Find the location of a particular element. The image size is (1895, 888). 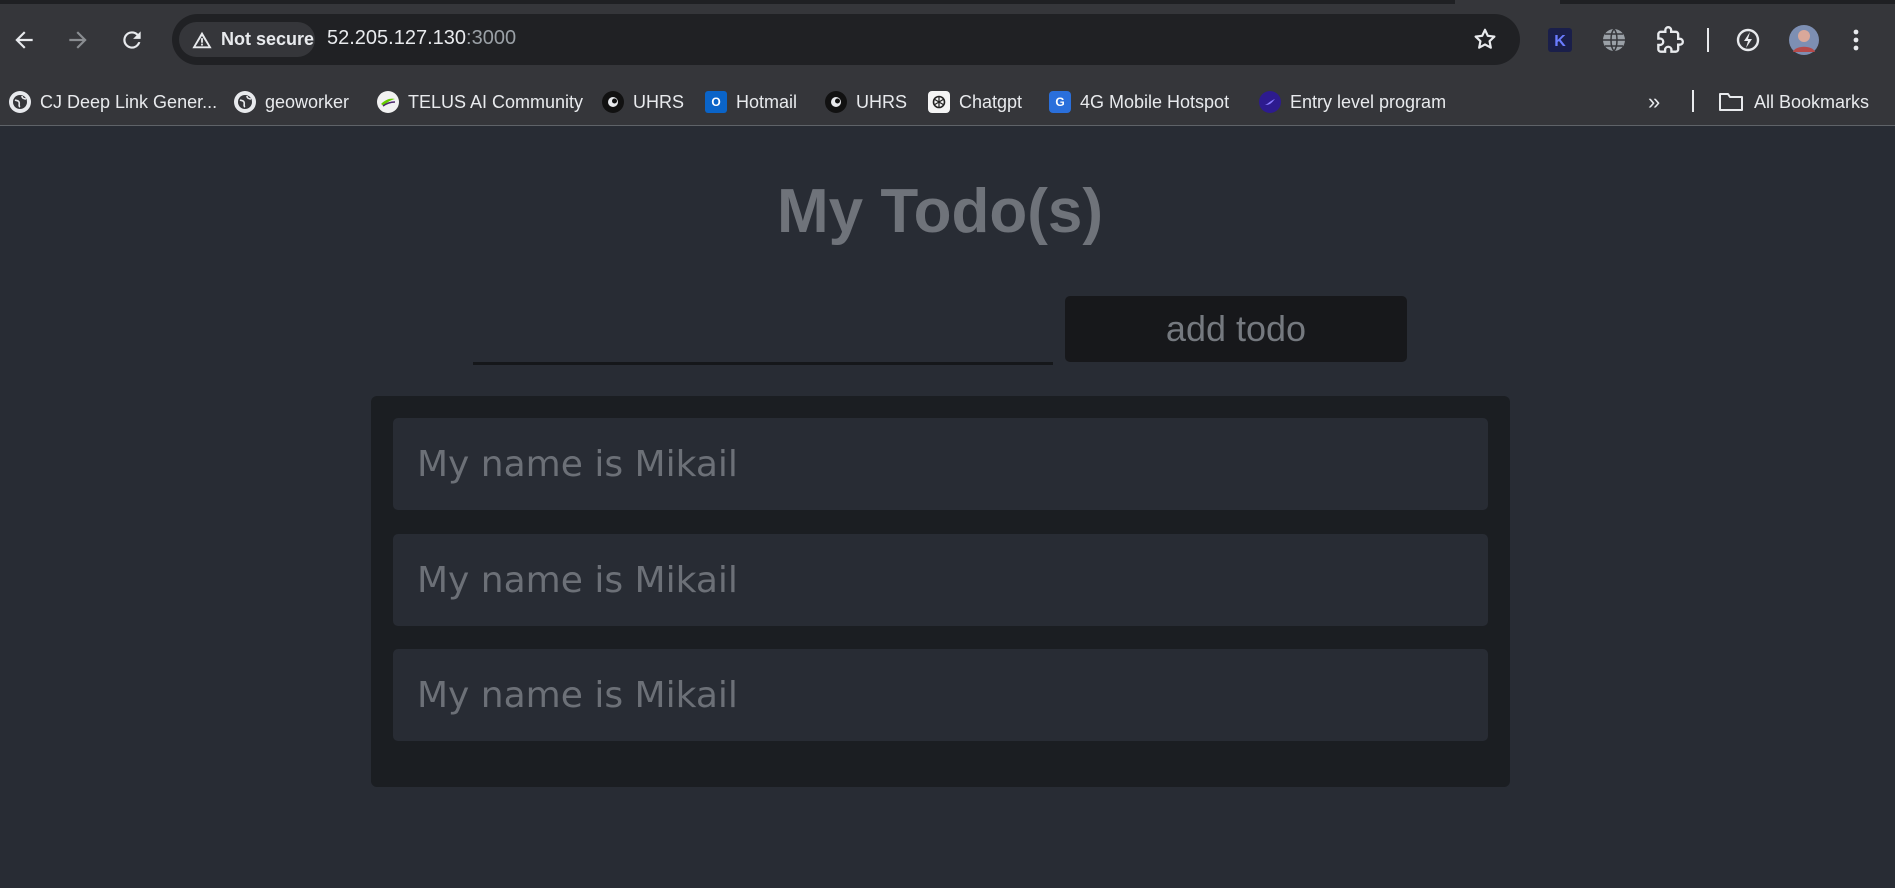

bookmark-label: geoworker is located at coordinates (307, 101).